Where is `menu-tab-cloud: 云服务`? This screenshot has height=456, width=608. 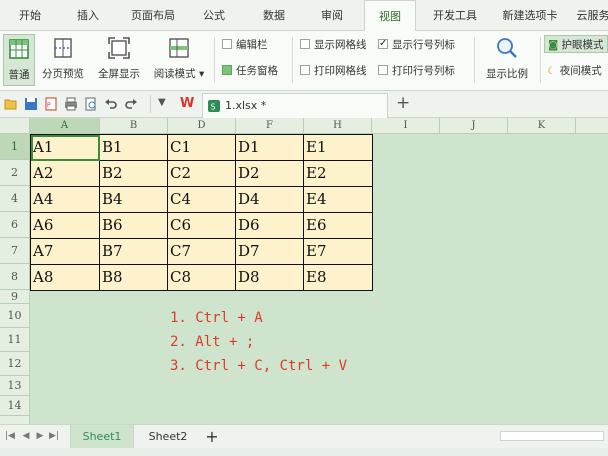 menu-tab-cloud: 云服务 is located at coordinates (588, 15).